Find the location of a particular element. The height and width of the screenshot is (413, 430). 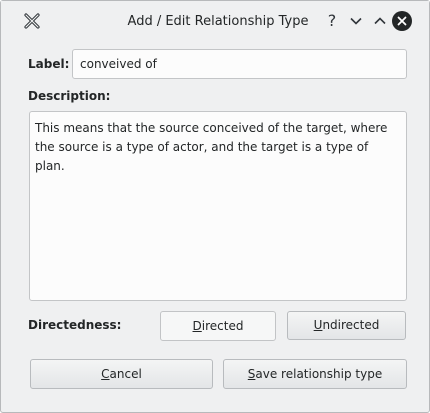

undirected-label: ndirected is located at coordinates (351, 325).